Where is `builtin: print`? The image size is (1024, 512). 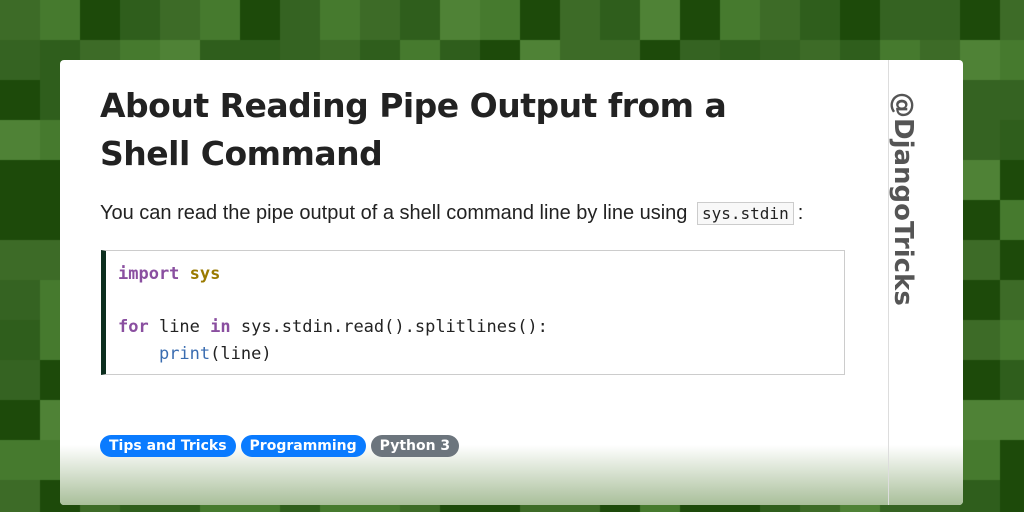
builtin: print is located at coordinates (184, 353).